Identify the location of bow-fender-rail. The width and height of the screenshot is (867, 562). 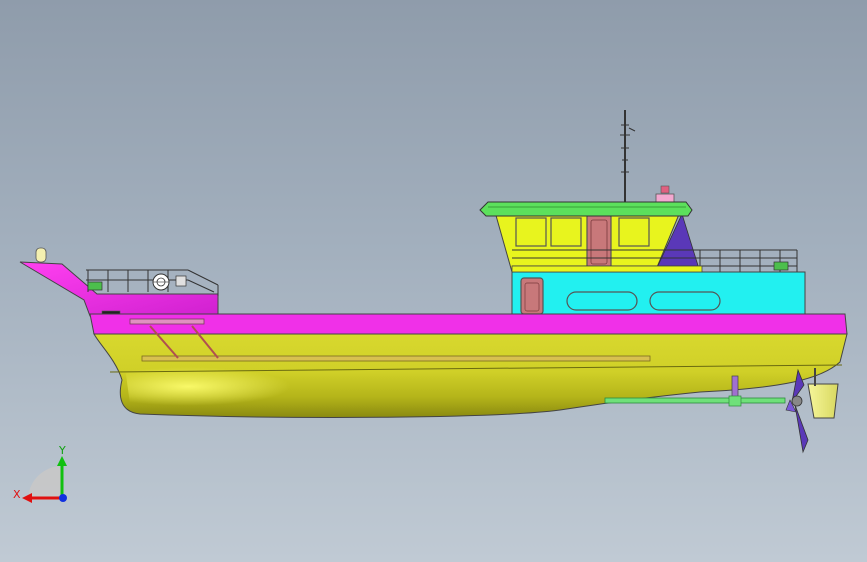
(167, 321).